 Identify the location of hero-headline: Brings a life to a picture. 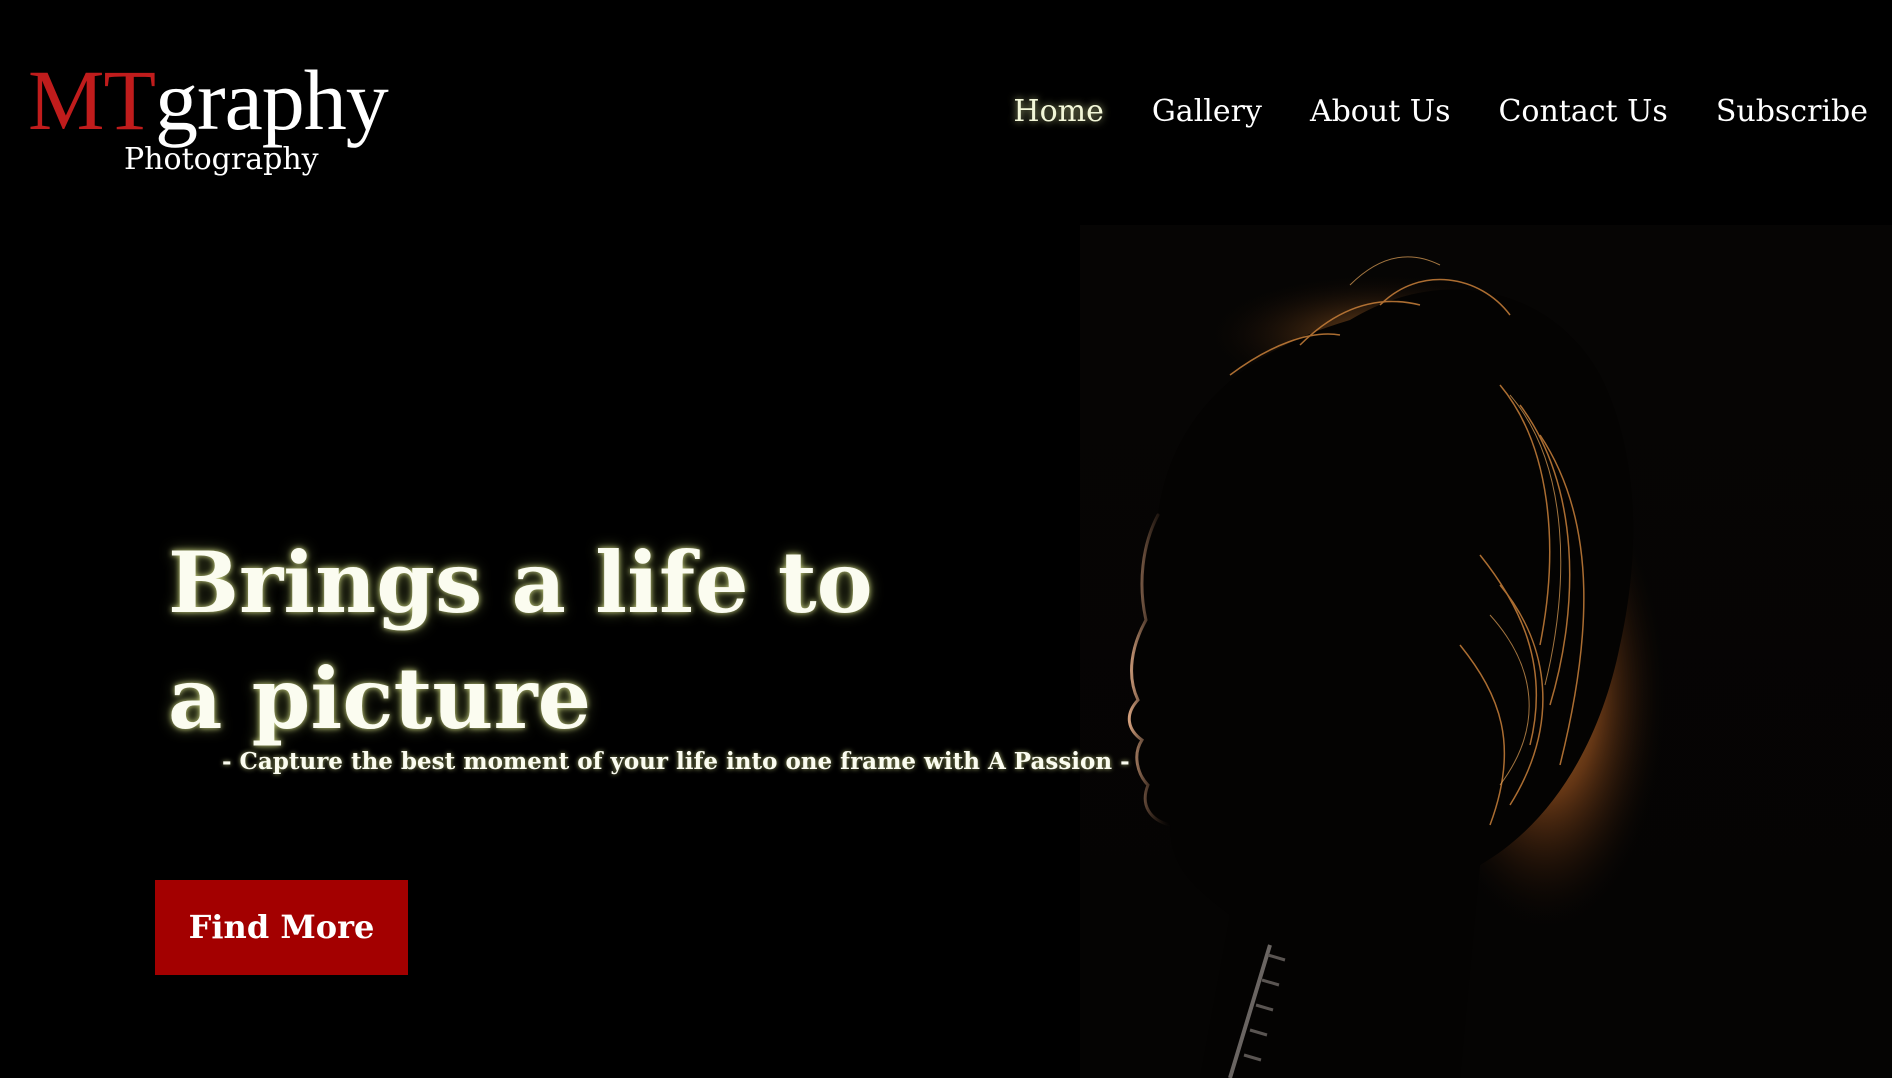
(520, 640).